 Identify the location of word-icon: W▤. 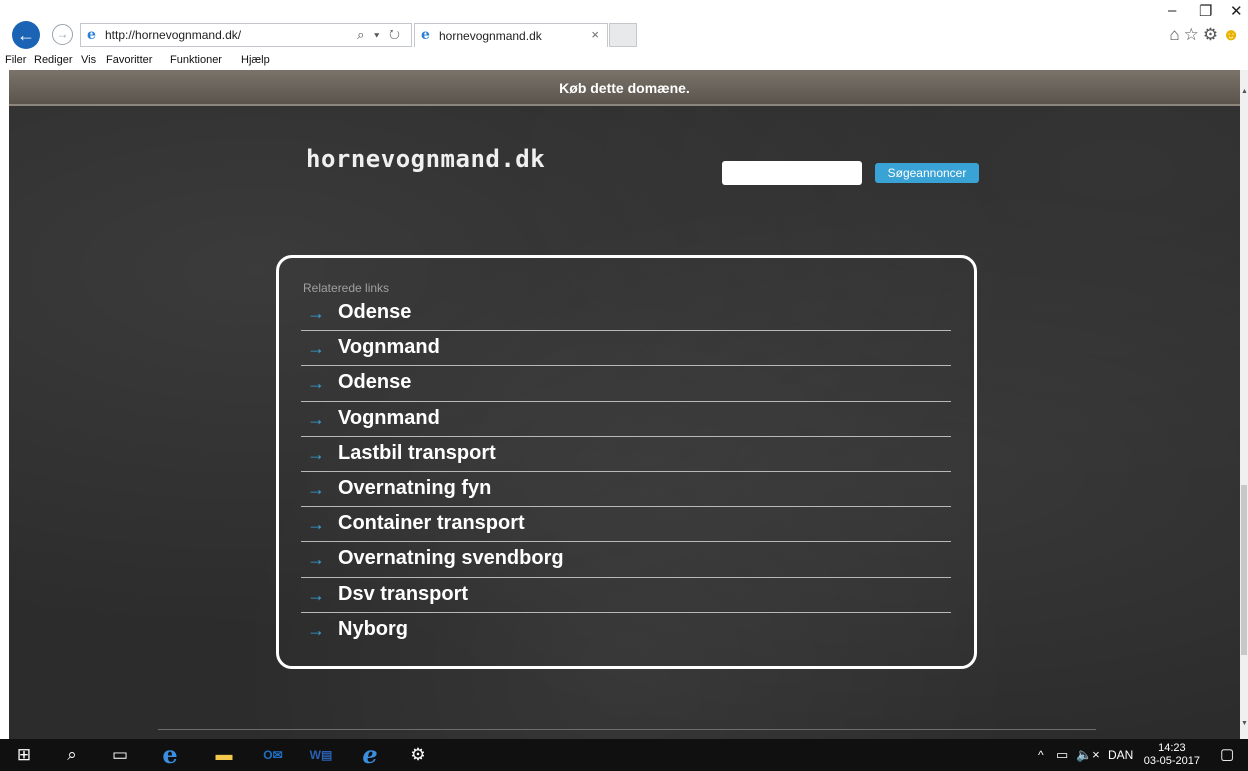
(321, 755).